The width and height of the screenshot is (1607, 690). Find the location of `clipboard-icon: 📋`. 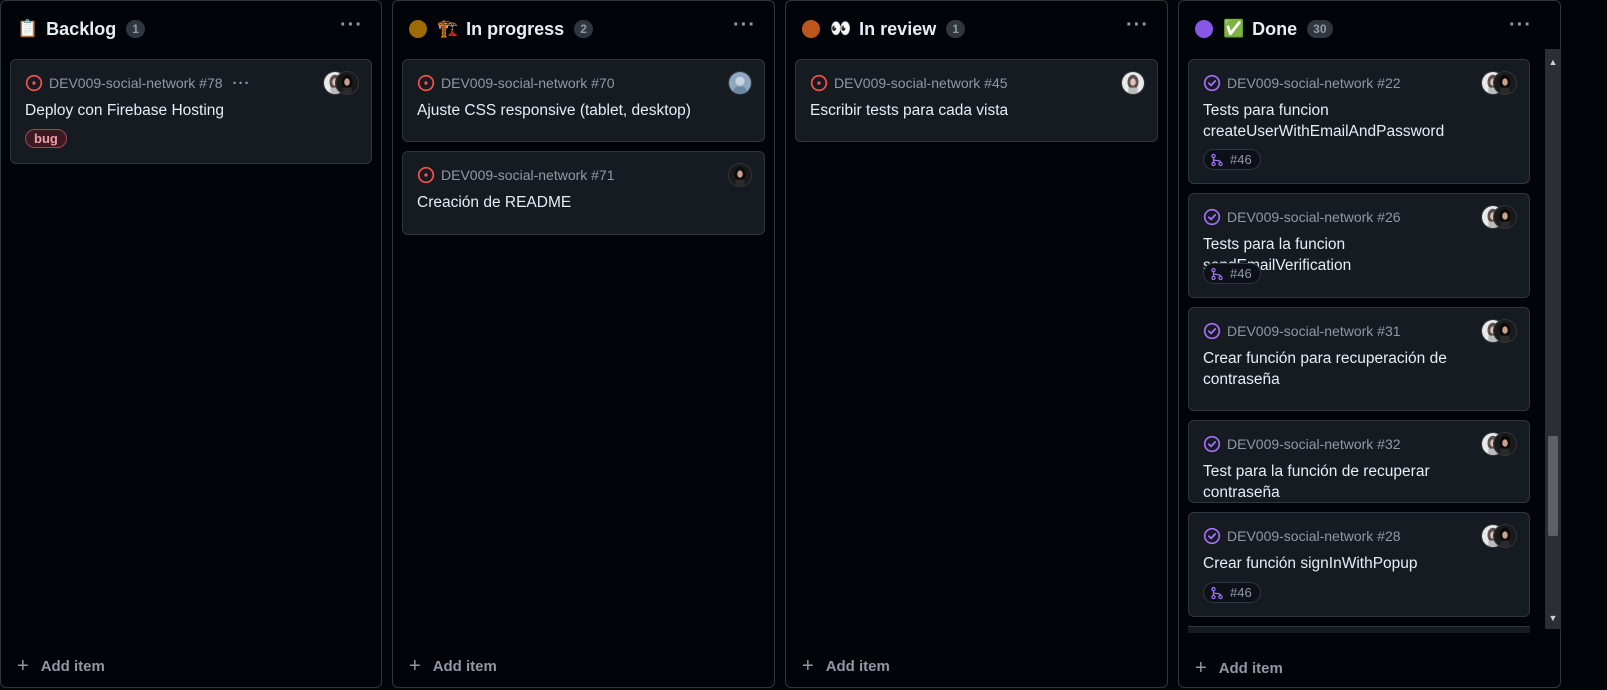

clipboard-icon: 📋 is located at coordinates (28, 29).